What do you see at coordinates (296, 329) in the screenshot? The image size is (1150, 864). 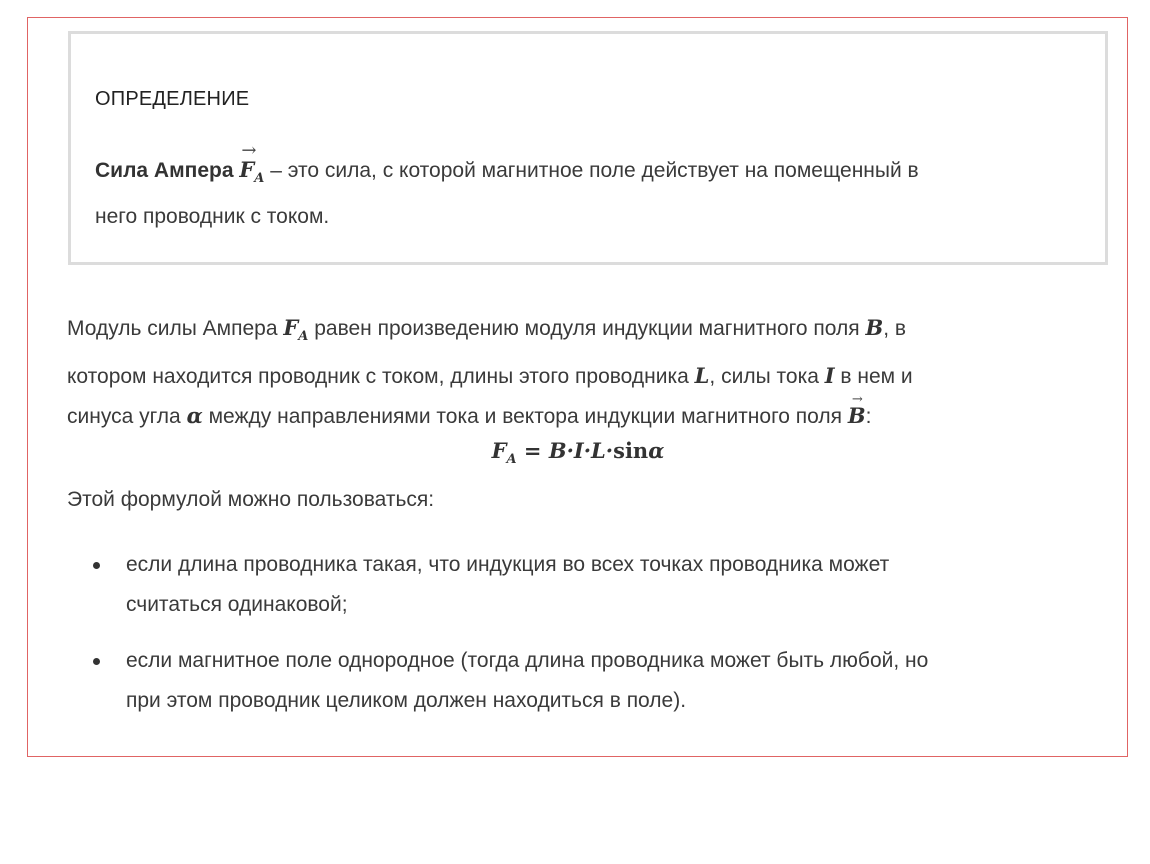 I see `symbol-fa: FA` at bounding box center [296, 329].